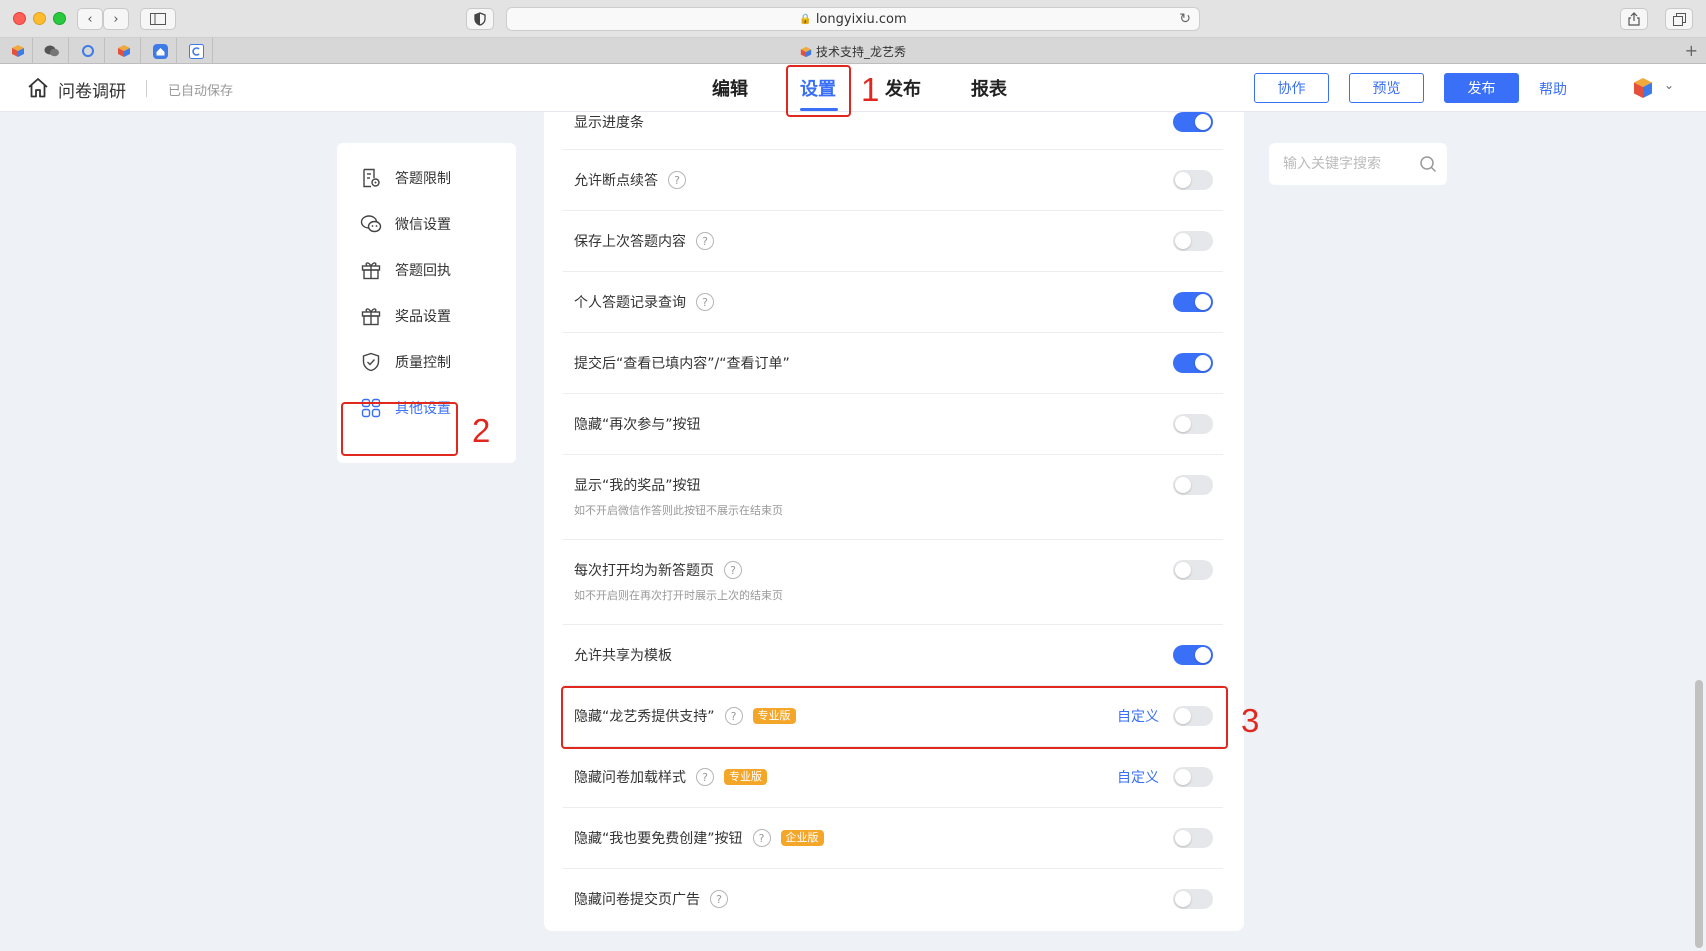 The height and width of the screenshot is (951, 1706). I want to click on chevron-right-icon: ›, so click(116, 19).